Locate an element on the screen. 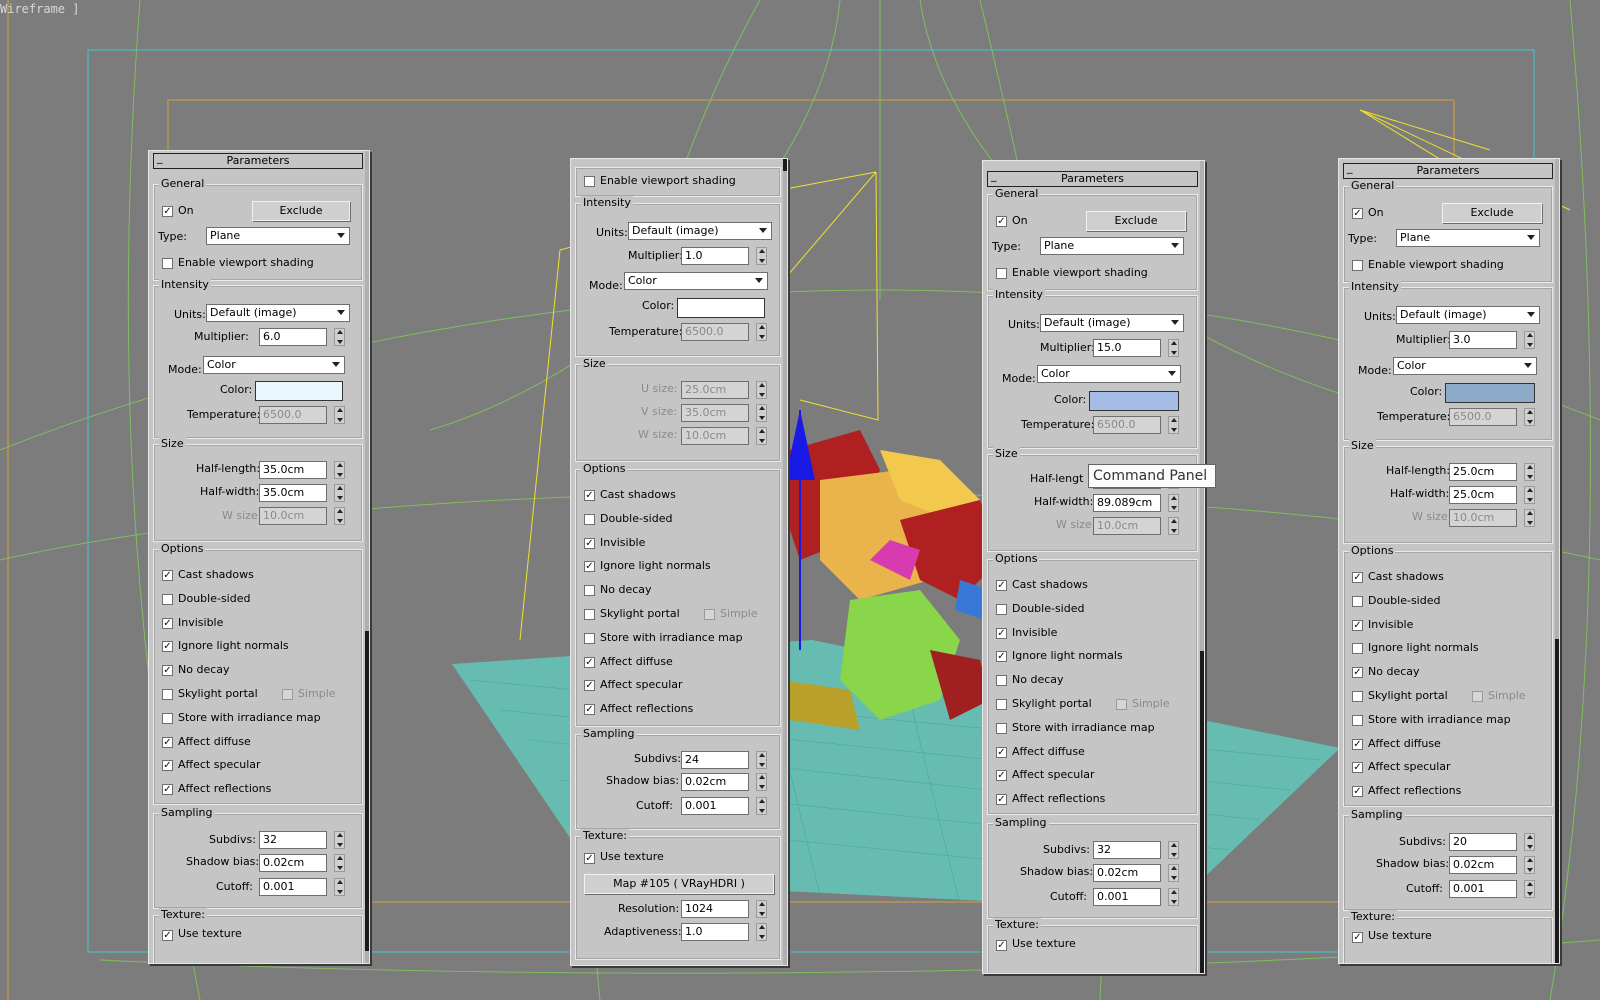  half-length-input: 25.0cm is located at coordinates (1483, 472).